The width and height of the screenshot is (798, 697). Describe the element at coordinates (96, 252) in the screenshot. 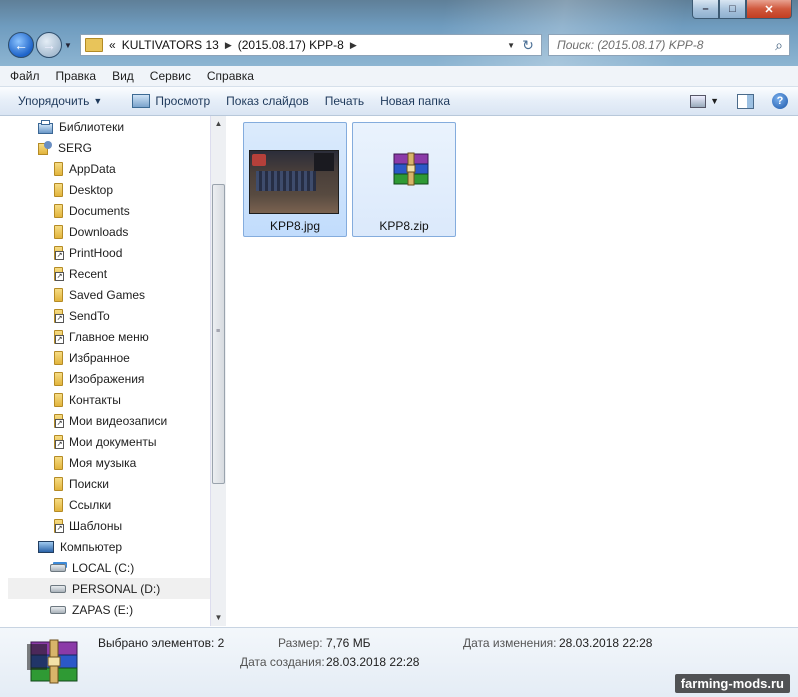

I see `tree-item-label: PrintHood` at that location.